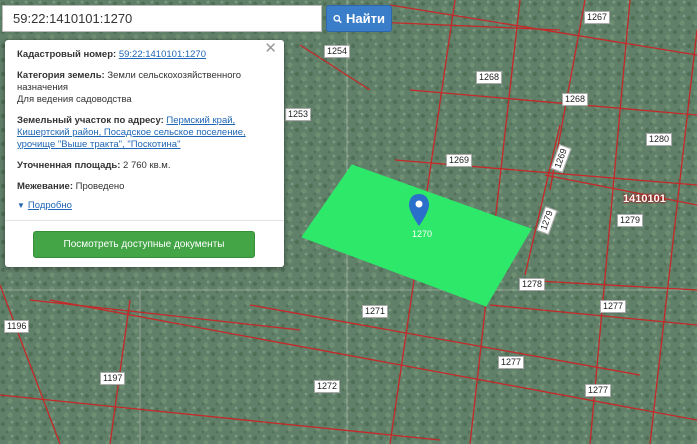  I want to click on area-label: Уточненная площадь:, so click(69, 165).